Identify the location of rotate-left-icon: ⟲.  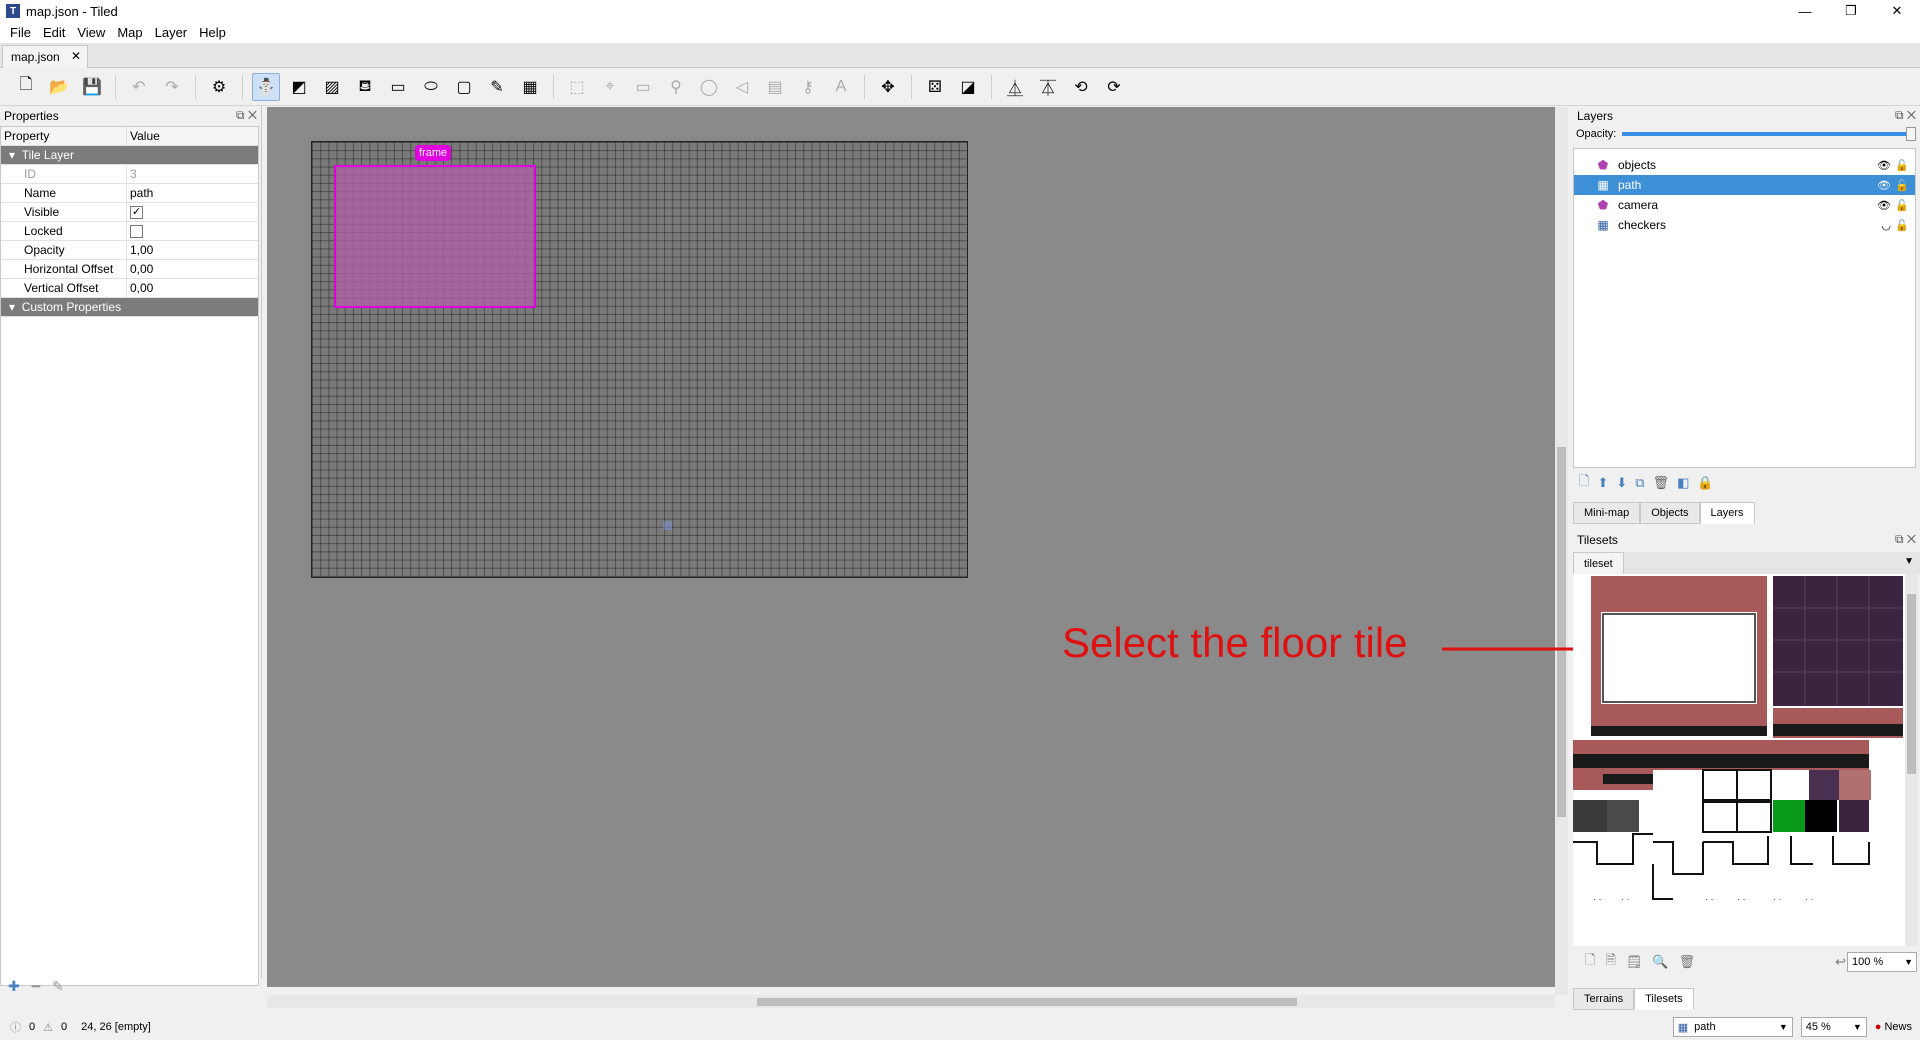
(1081, 87).